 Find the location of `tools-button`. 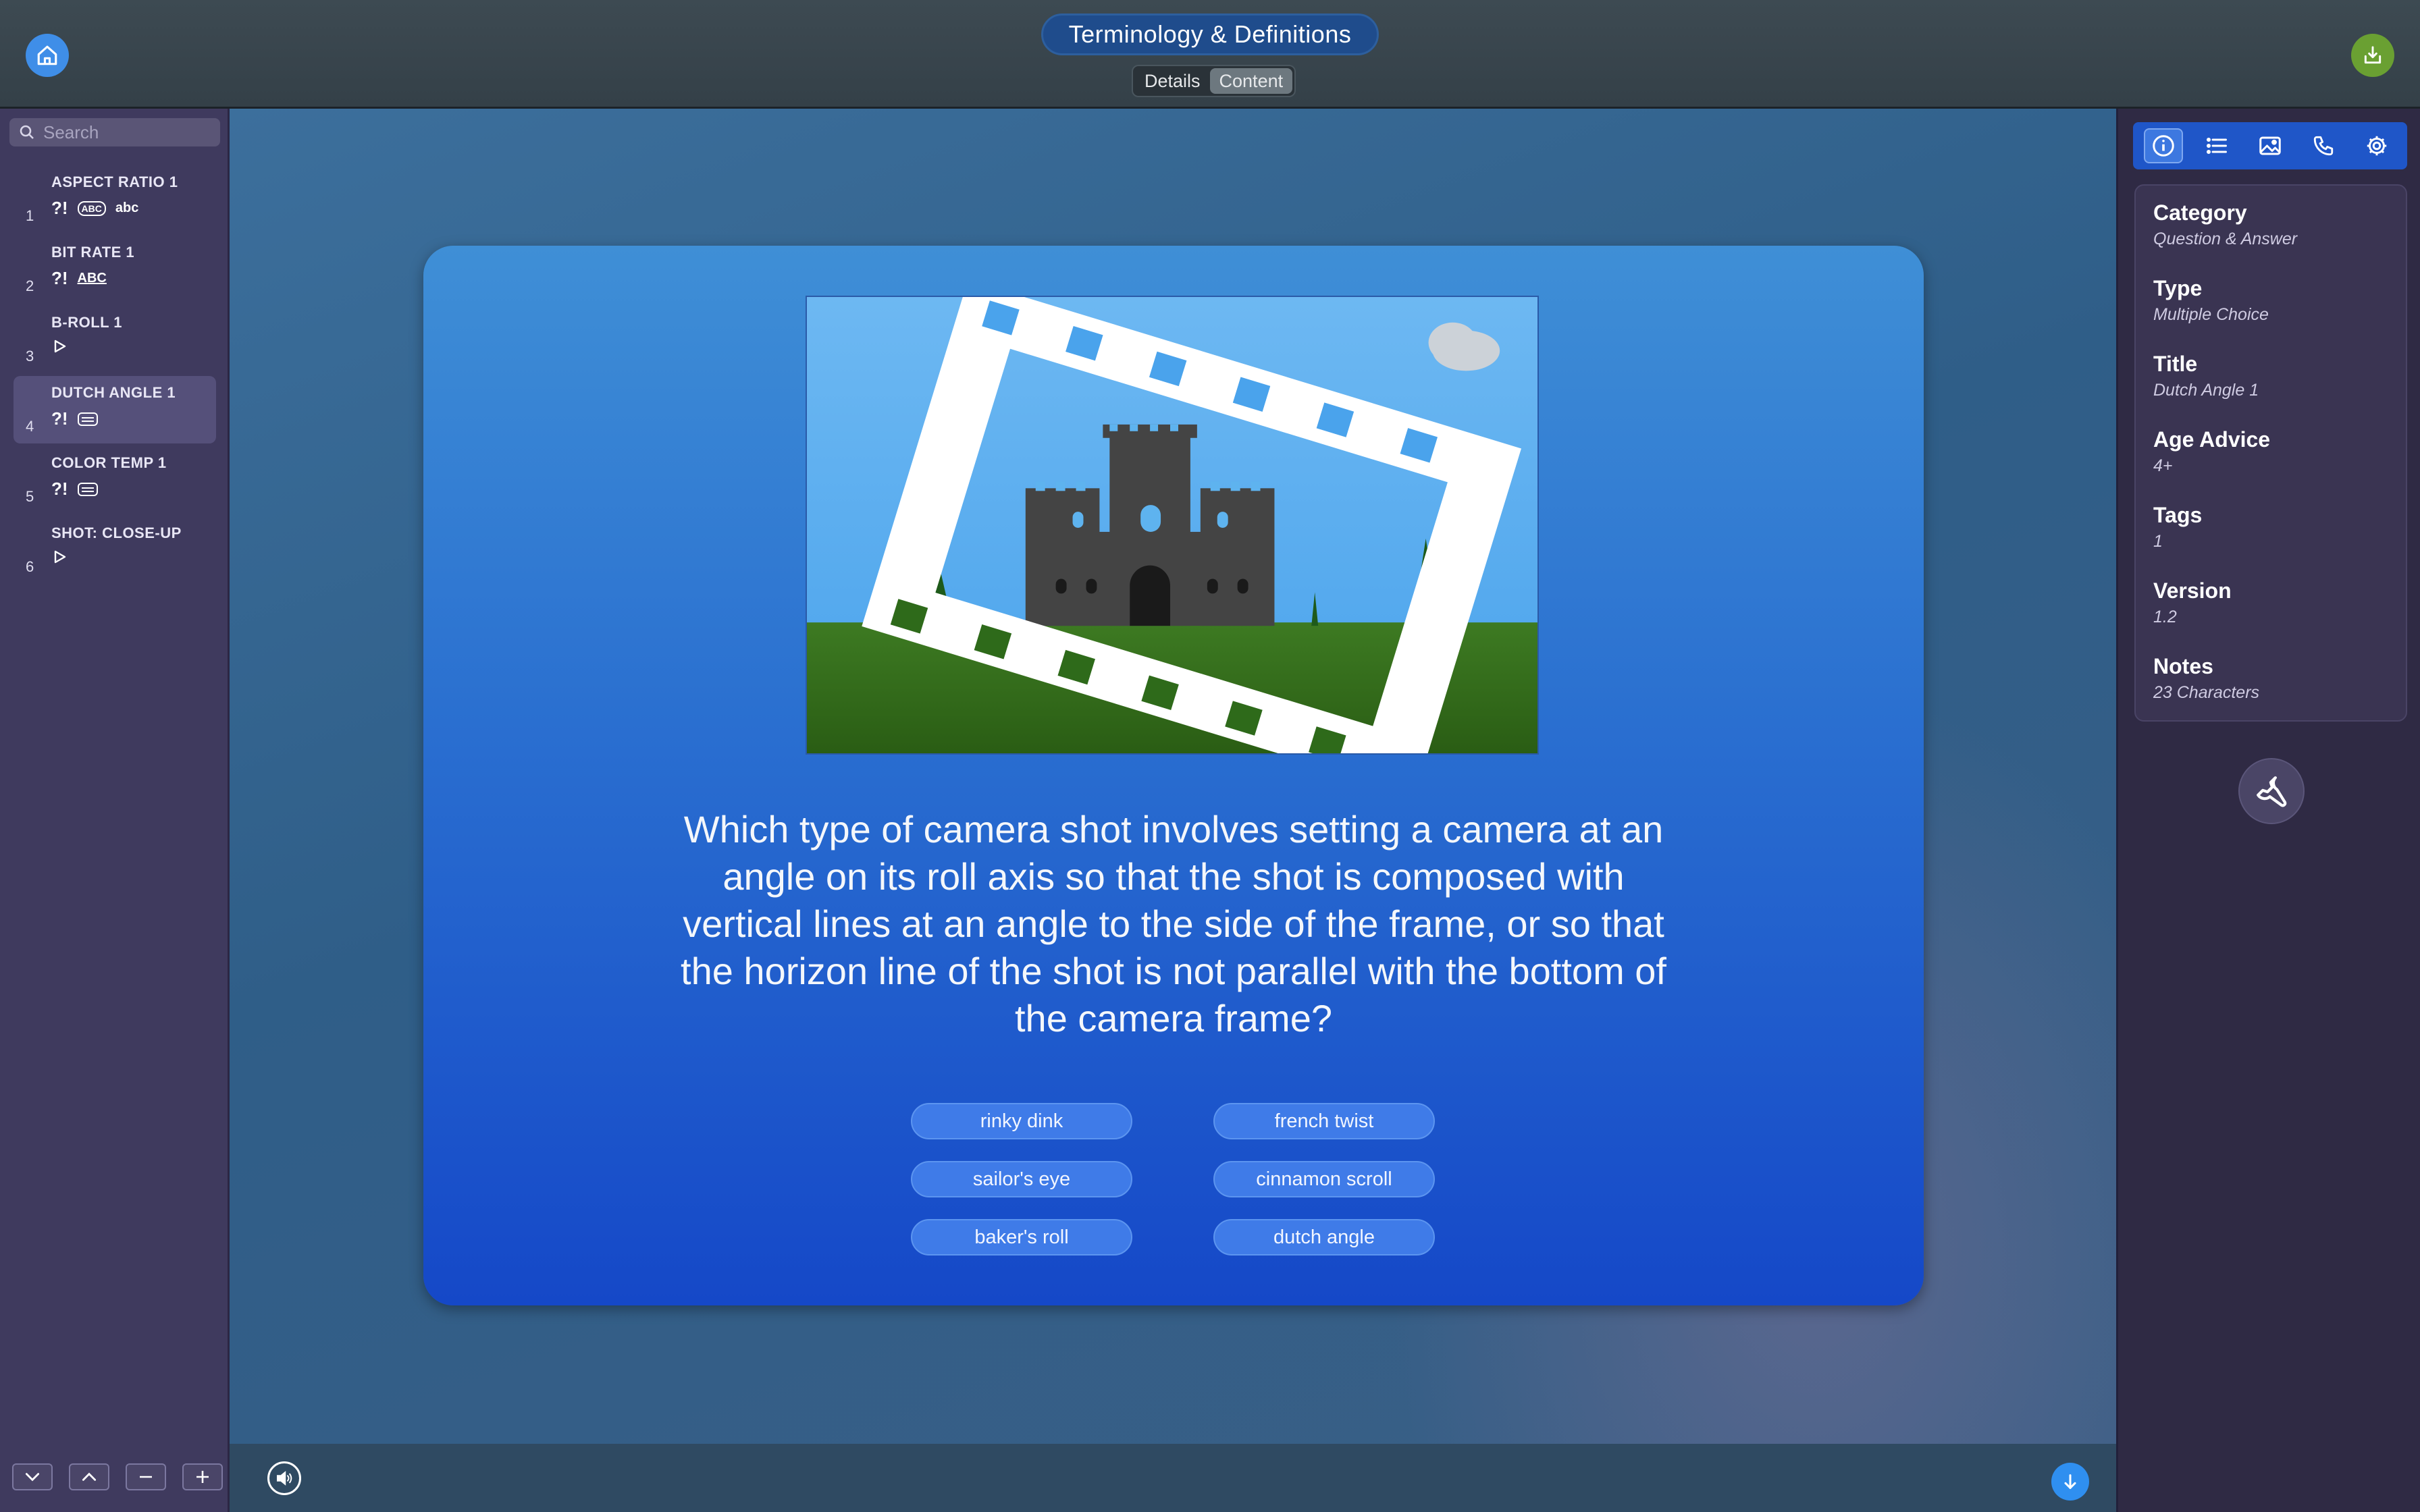

tools-button is located at coordinates (2271, 791).